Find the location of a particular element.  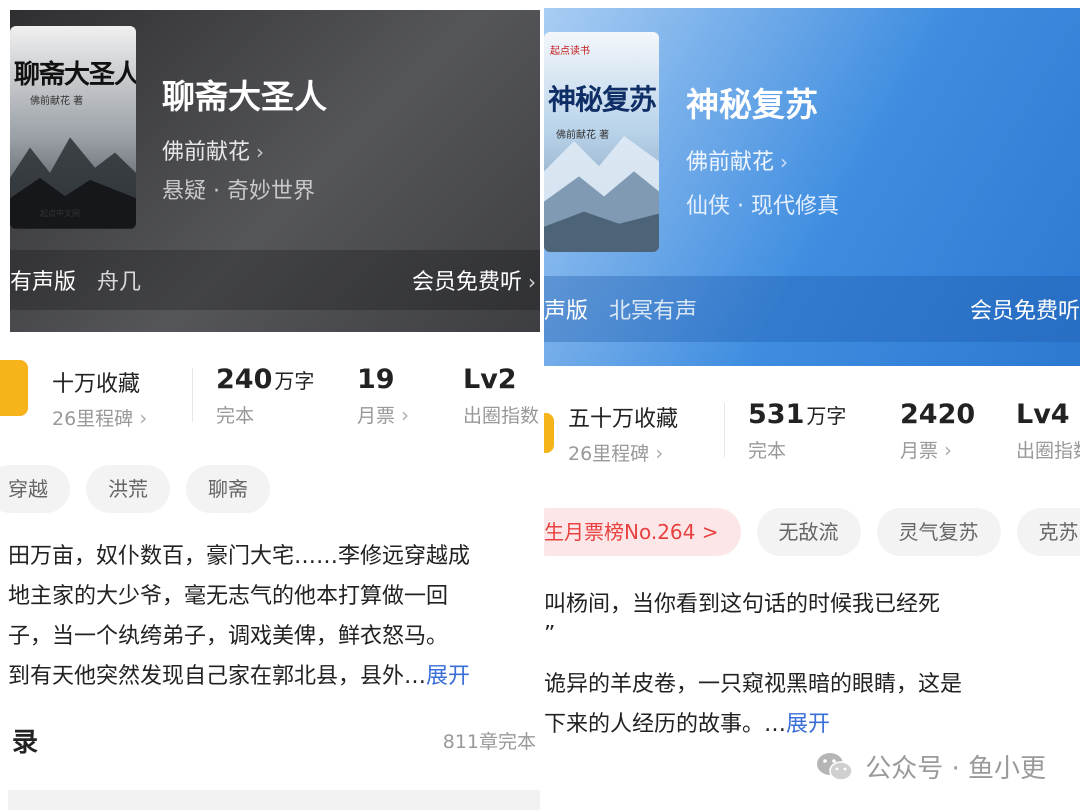

audio-version-bar: 声版 北冥有声 会员免费听 is located at coordinates (812, 309).